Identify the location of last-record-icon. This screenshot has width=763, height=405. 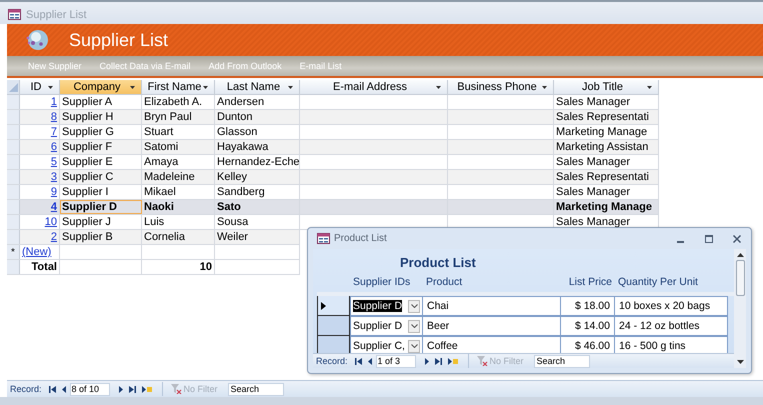
(132, 389).